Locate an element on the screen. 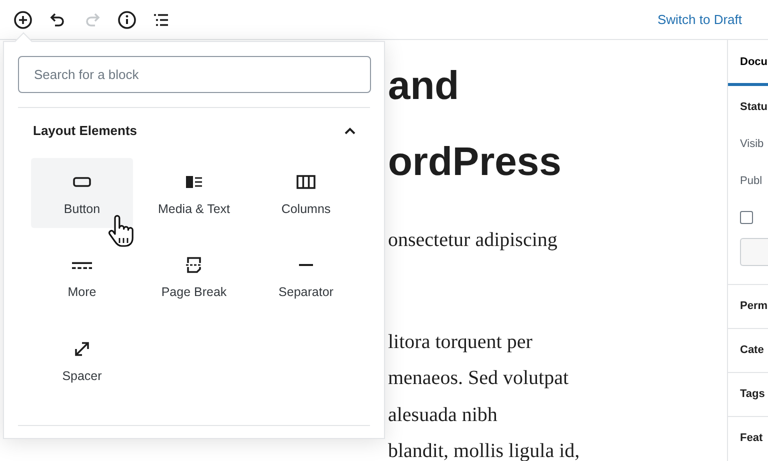 This screenshot has width=768, height=461. post-title-line: ordPress is located at coordinates (475, 162).